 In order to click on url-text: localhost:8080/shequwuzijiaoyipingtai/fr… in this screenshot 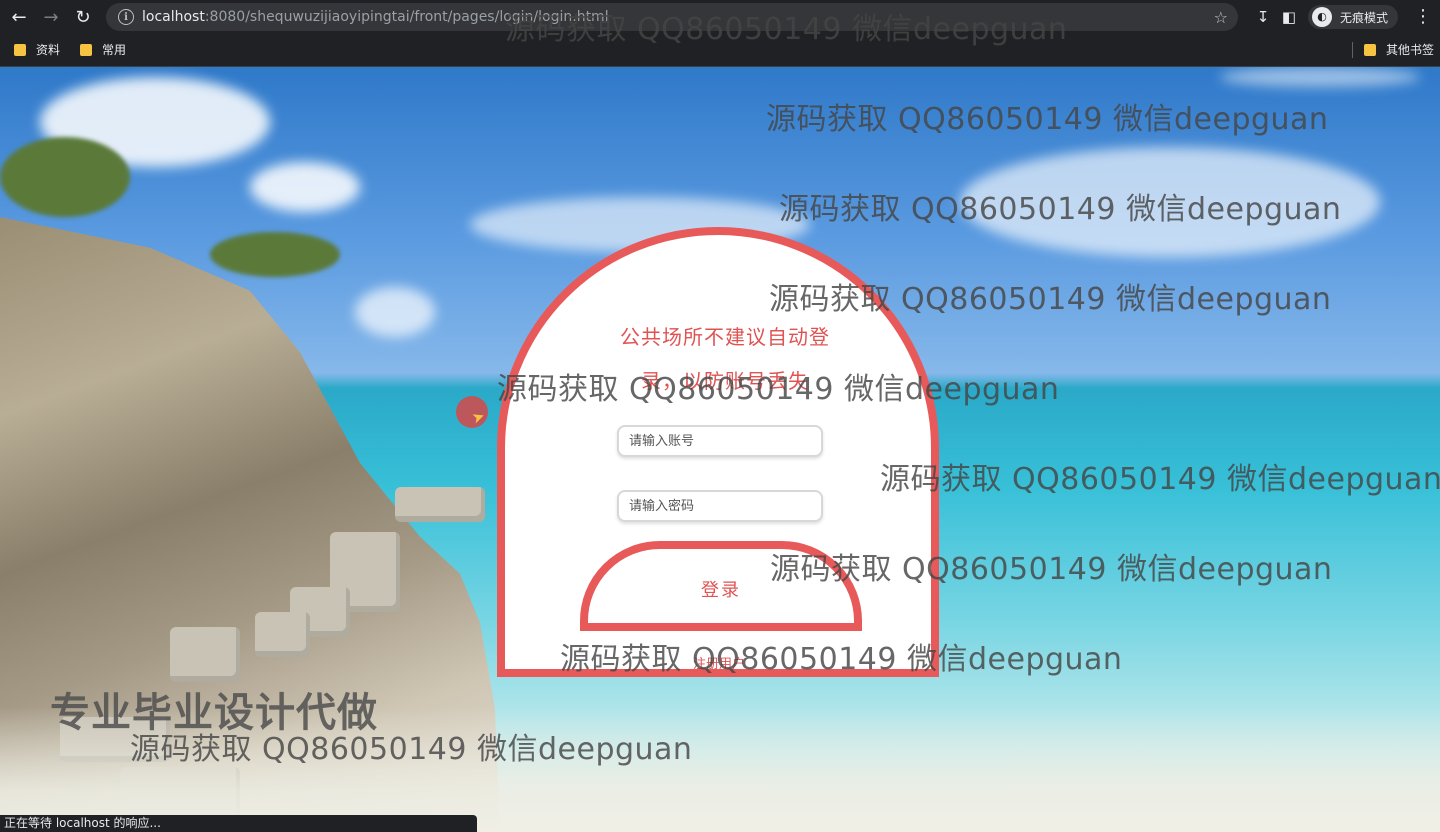, I will do `click(375, 17)`.